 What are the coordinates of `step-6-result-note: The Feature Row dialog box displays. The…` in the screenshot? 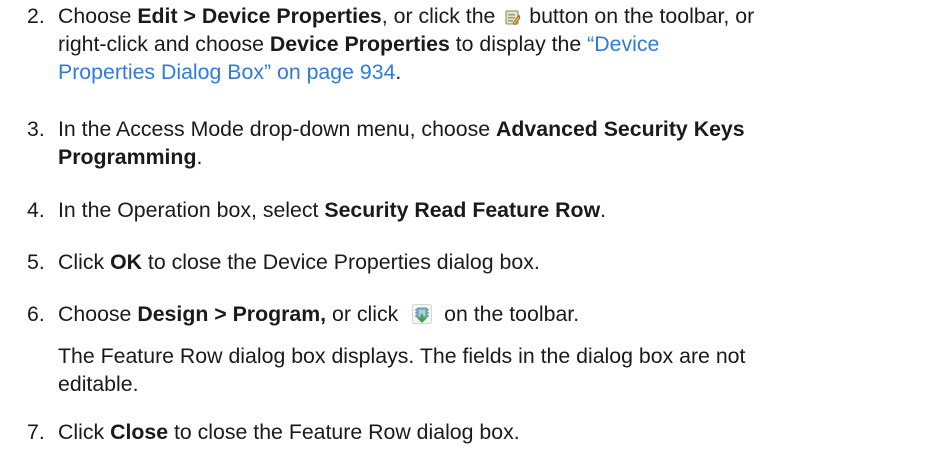 It's located at (402, 370).